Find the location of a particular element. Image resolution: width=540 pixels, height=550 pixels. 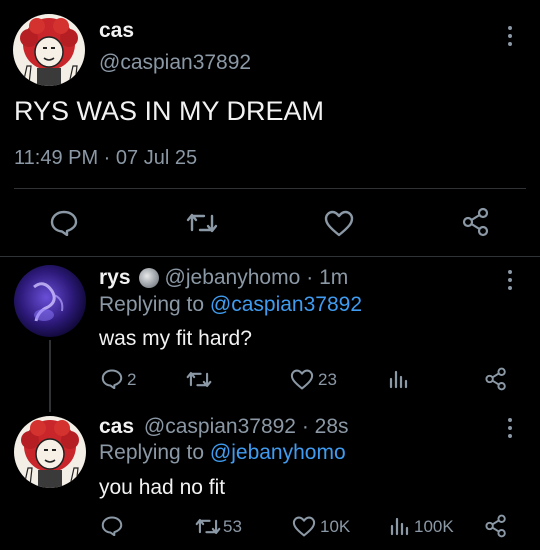

reply-2-more-button is located at coordinates (510, 428).